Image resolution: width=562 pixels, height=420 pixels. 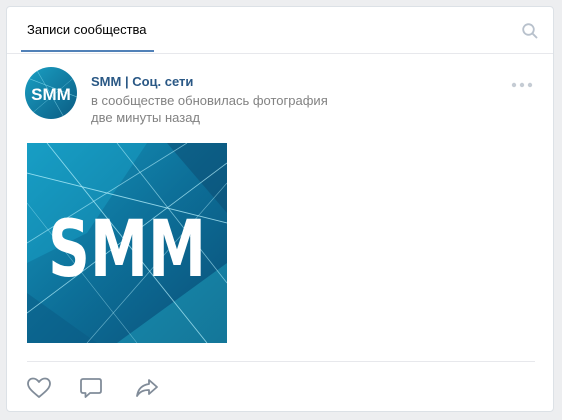 I want to click on post-action-text: в сообществе обновилась фотография, so click(x=209, y=100).